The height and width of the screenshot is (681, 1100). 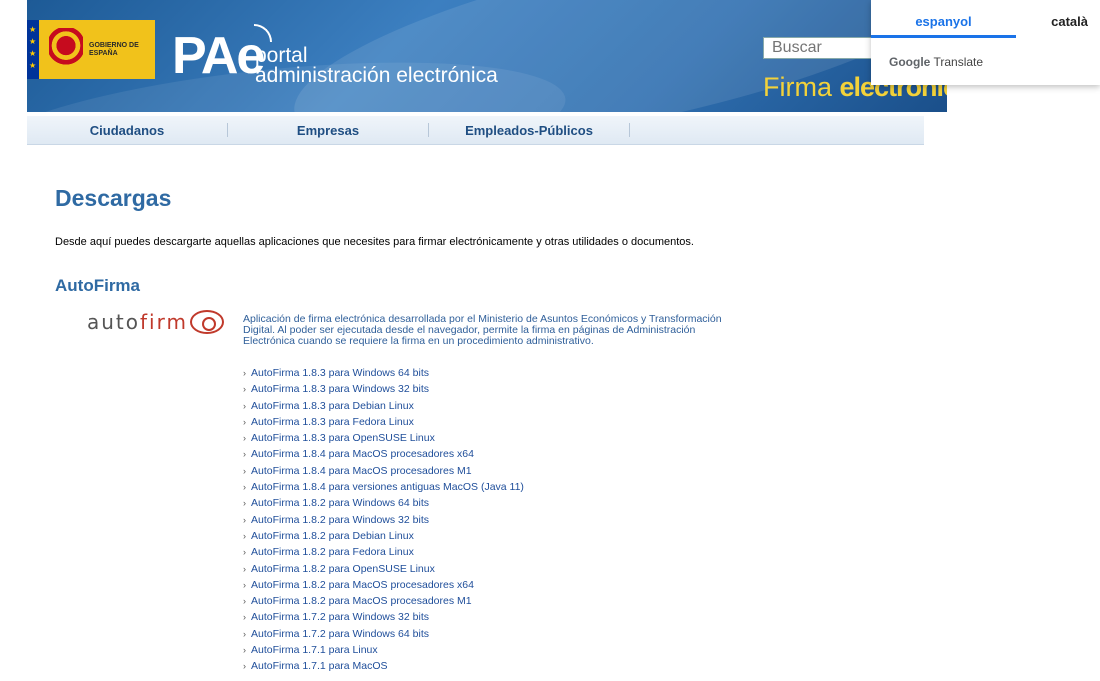 I want to click on download-link: › AutoFirma 1.8.3 para Windows 32 bits, so click(x=383, y=389).